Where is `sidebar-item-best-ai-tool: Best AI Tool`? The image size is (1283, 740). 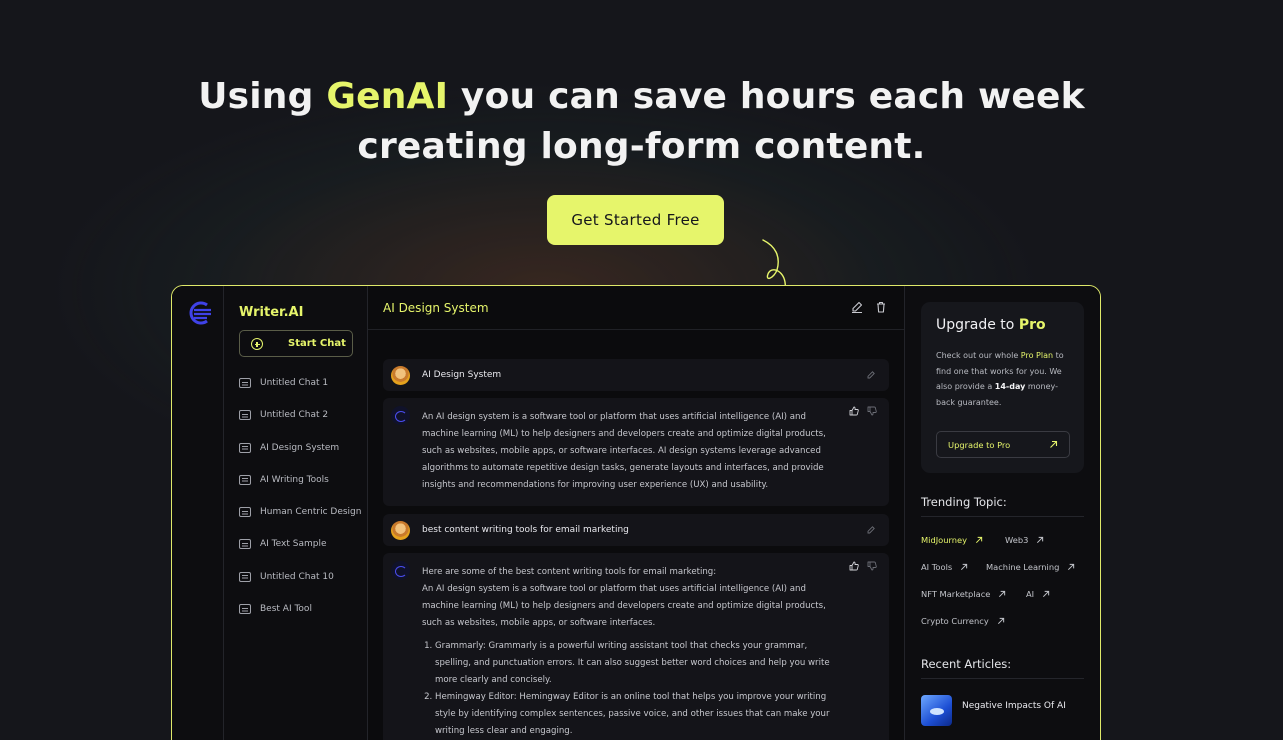
sidebar-item-best-ai-tool: Best AI Tool is located at coordinates (300, 620).